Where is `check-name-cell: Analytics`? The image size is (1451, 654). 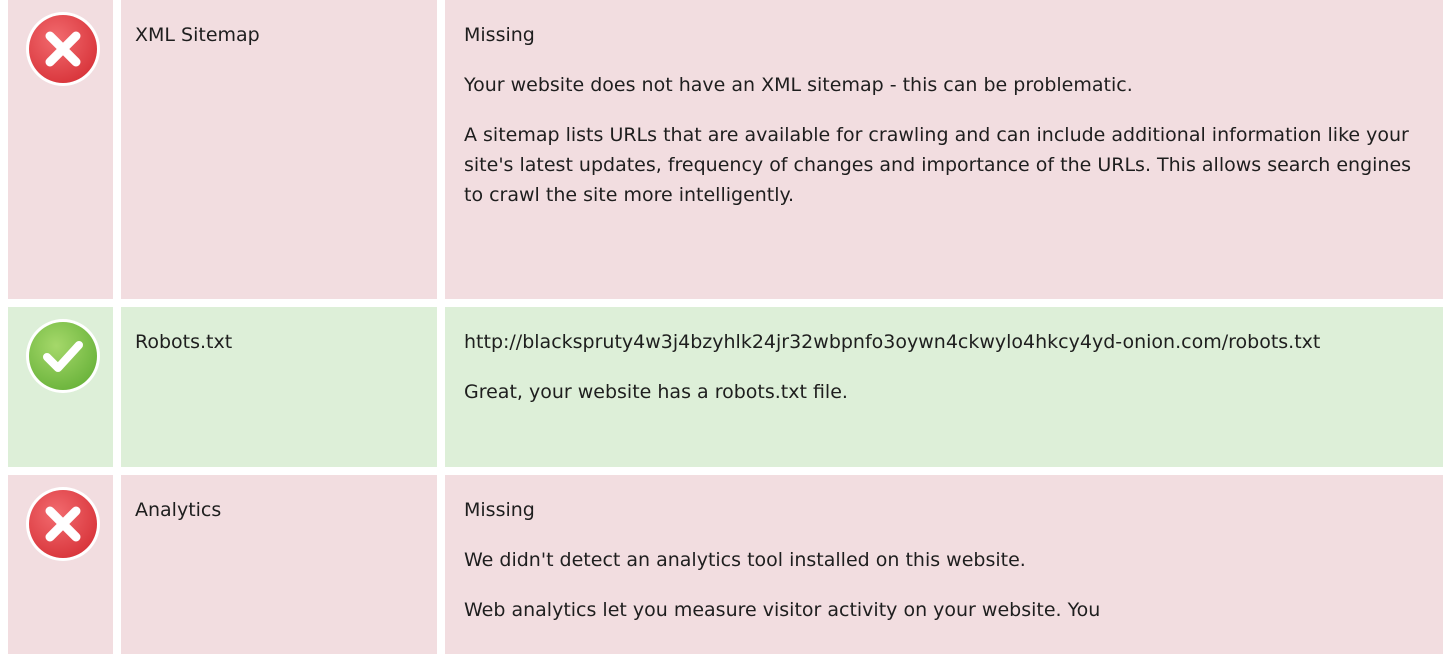
check-name-cell: Analytics is located at coordinates (279, 564).